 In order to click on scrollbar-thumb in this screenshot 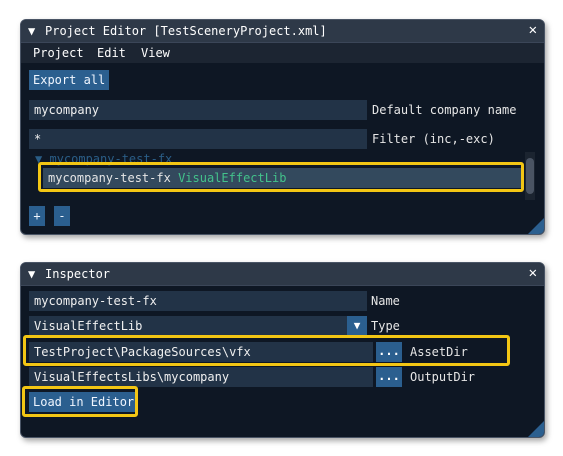, I will do `click(530, 176)`.